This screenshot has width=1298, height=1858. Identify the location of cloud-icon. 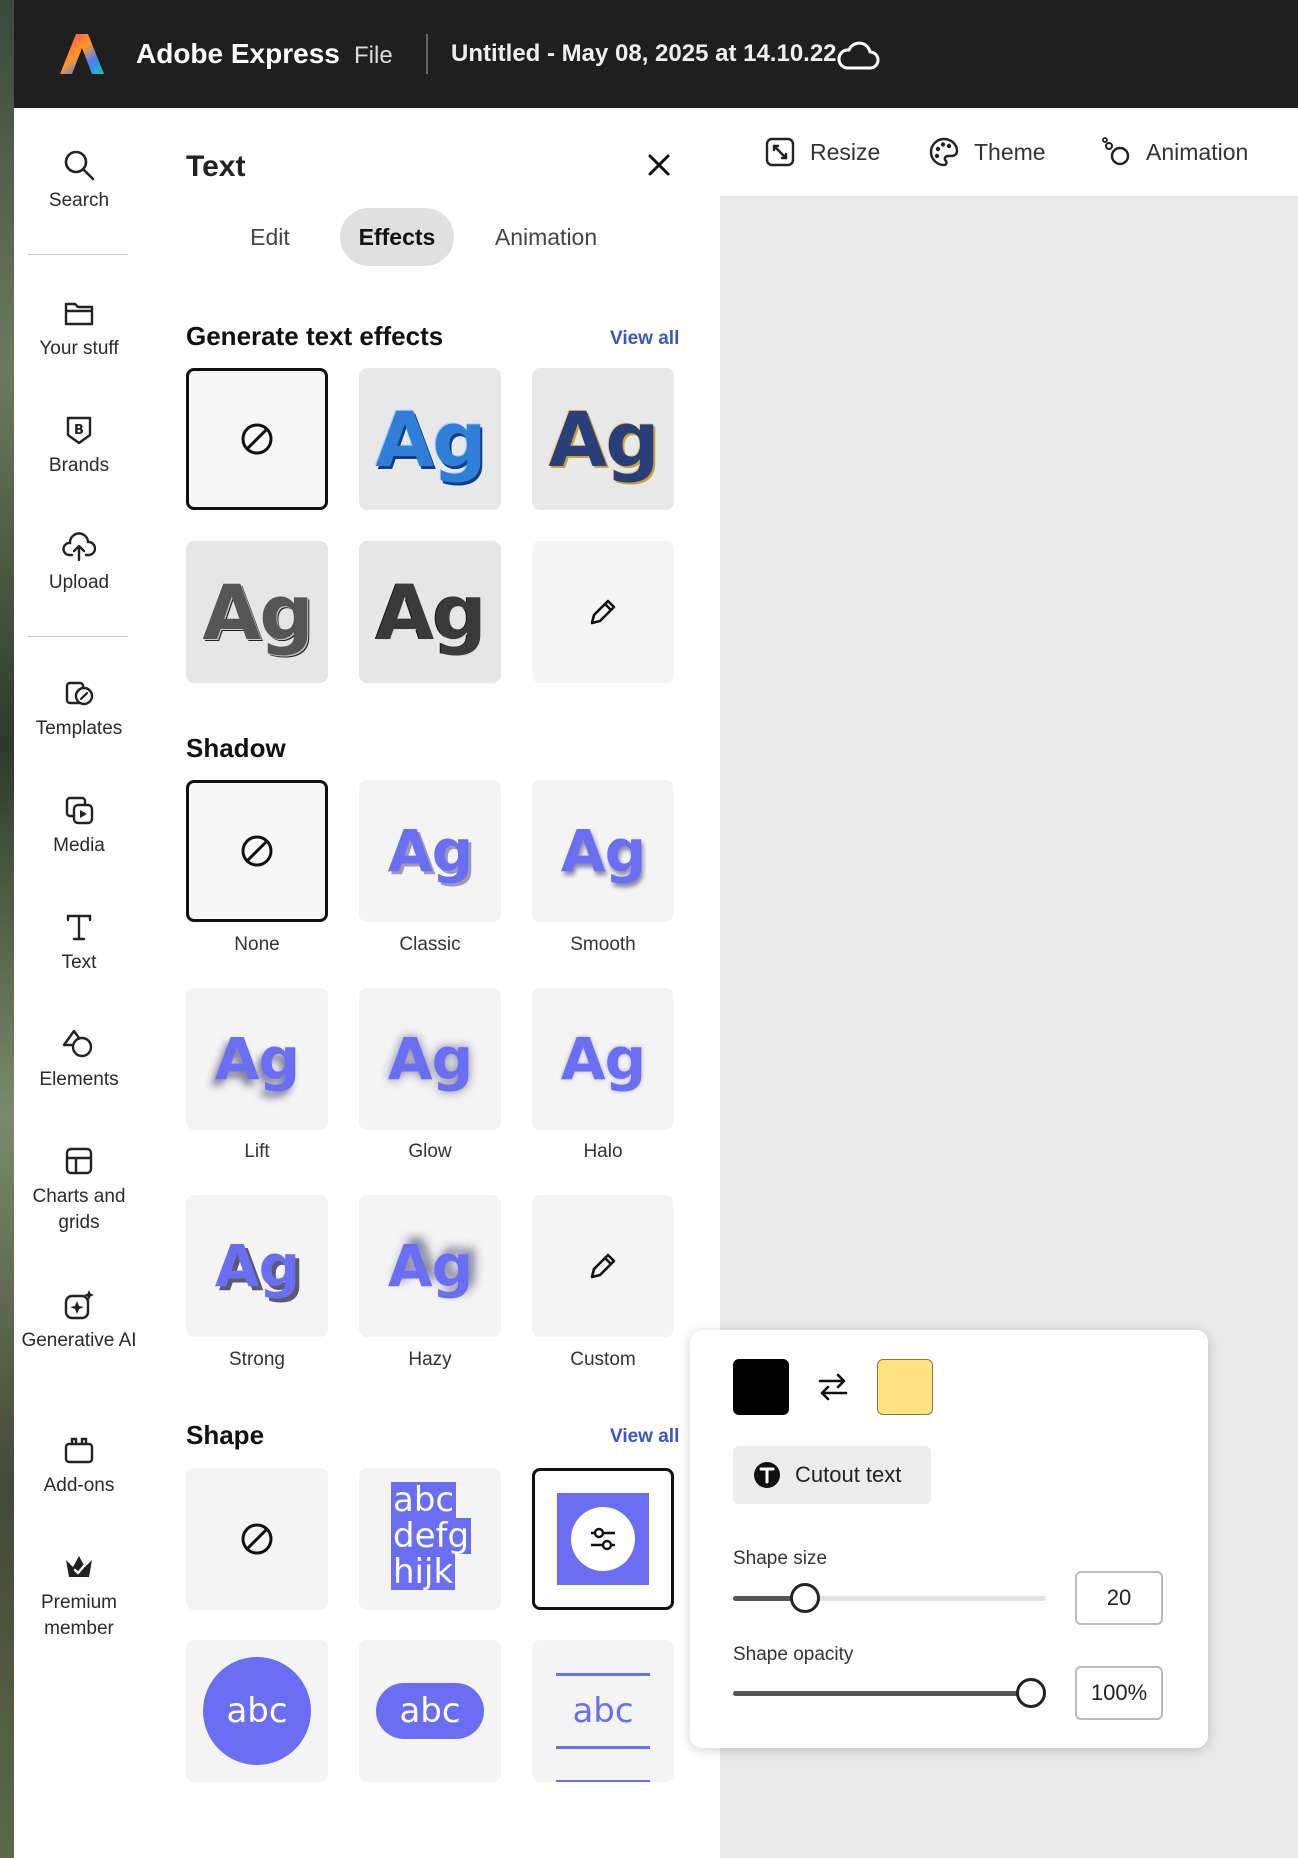
(858, 55).